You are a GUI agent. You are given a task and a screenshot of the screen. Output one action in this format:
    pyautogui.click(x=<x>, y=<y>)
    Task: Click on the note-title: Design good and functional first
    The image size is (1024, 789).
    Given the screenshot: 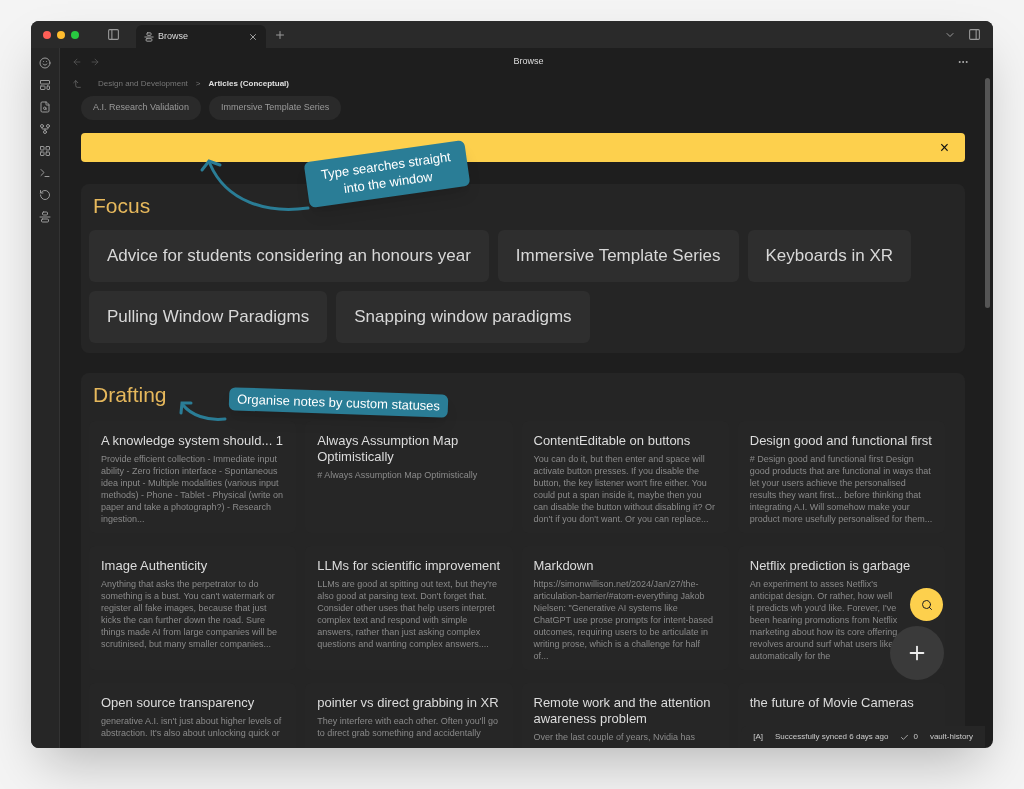 What is the action you would take?
    pyautogui.click(x=841, y=441)
    